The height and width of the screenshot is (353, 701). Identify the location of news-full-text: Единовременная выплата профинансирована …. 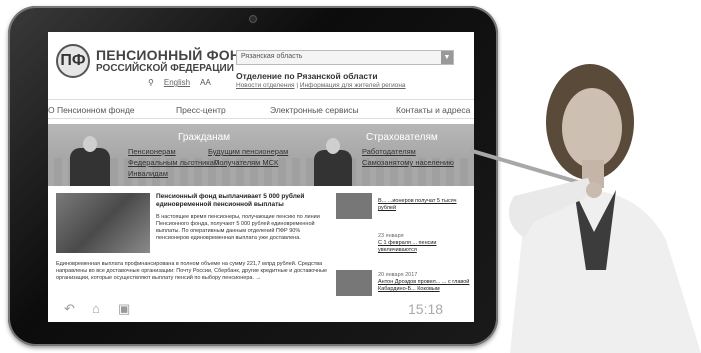
(192, 271).